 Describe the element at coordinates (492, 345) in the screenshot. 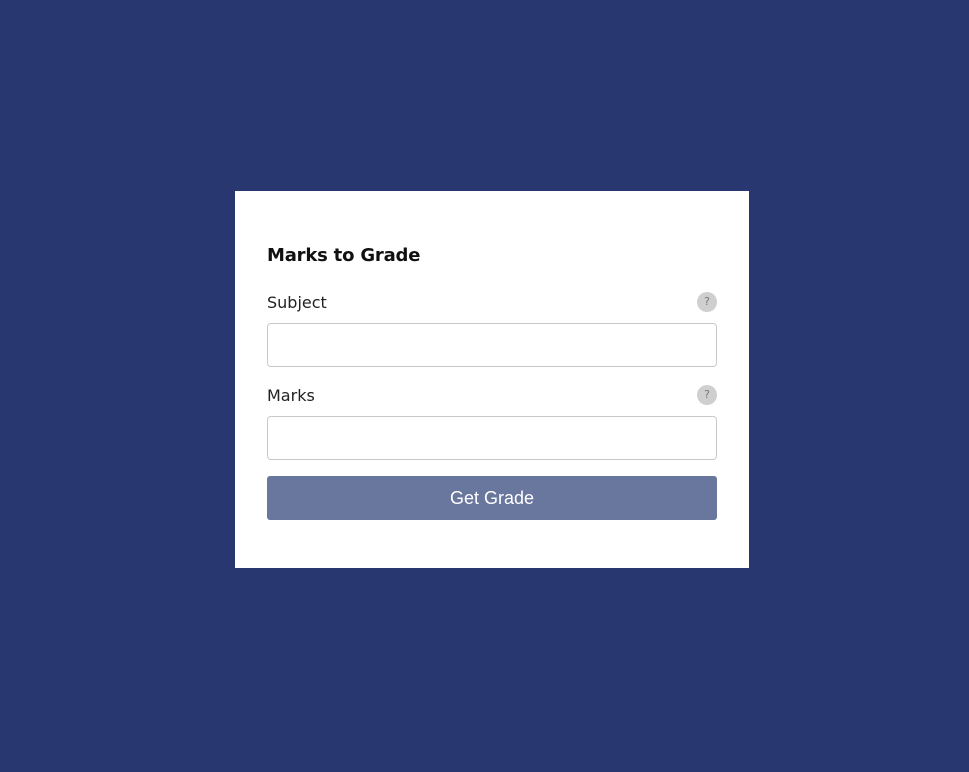

I see `subject-input` at that location.